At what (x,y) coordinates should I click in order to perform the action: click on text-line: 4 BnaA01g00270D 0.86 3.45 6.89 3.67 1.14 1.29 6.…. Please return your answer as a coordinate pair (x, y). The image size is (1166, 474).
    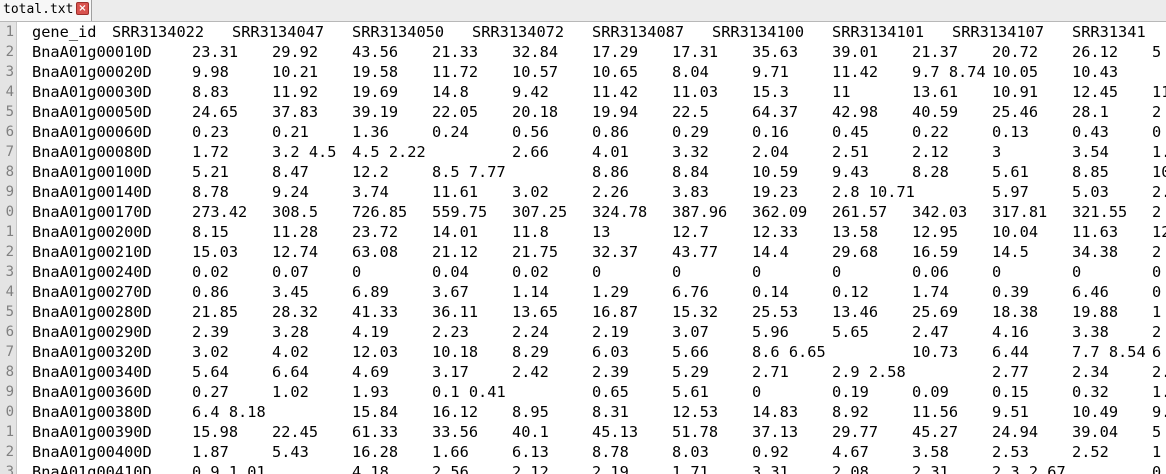
    Looking at the image, I should click on (583, 292).